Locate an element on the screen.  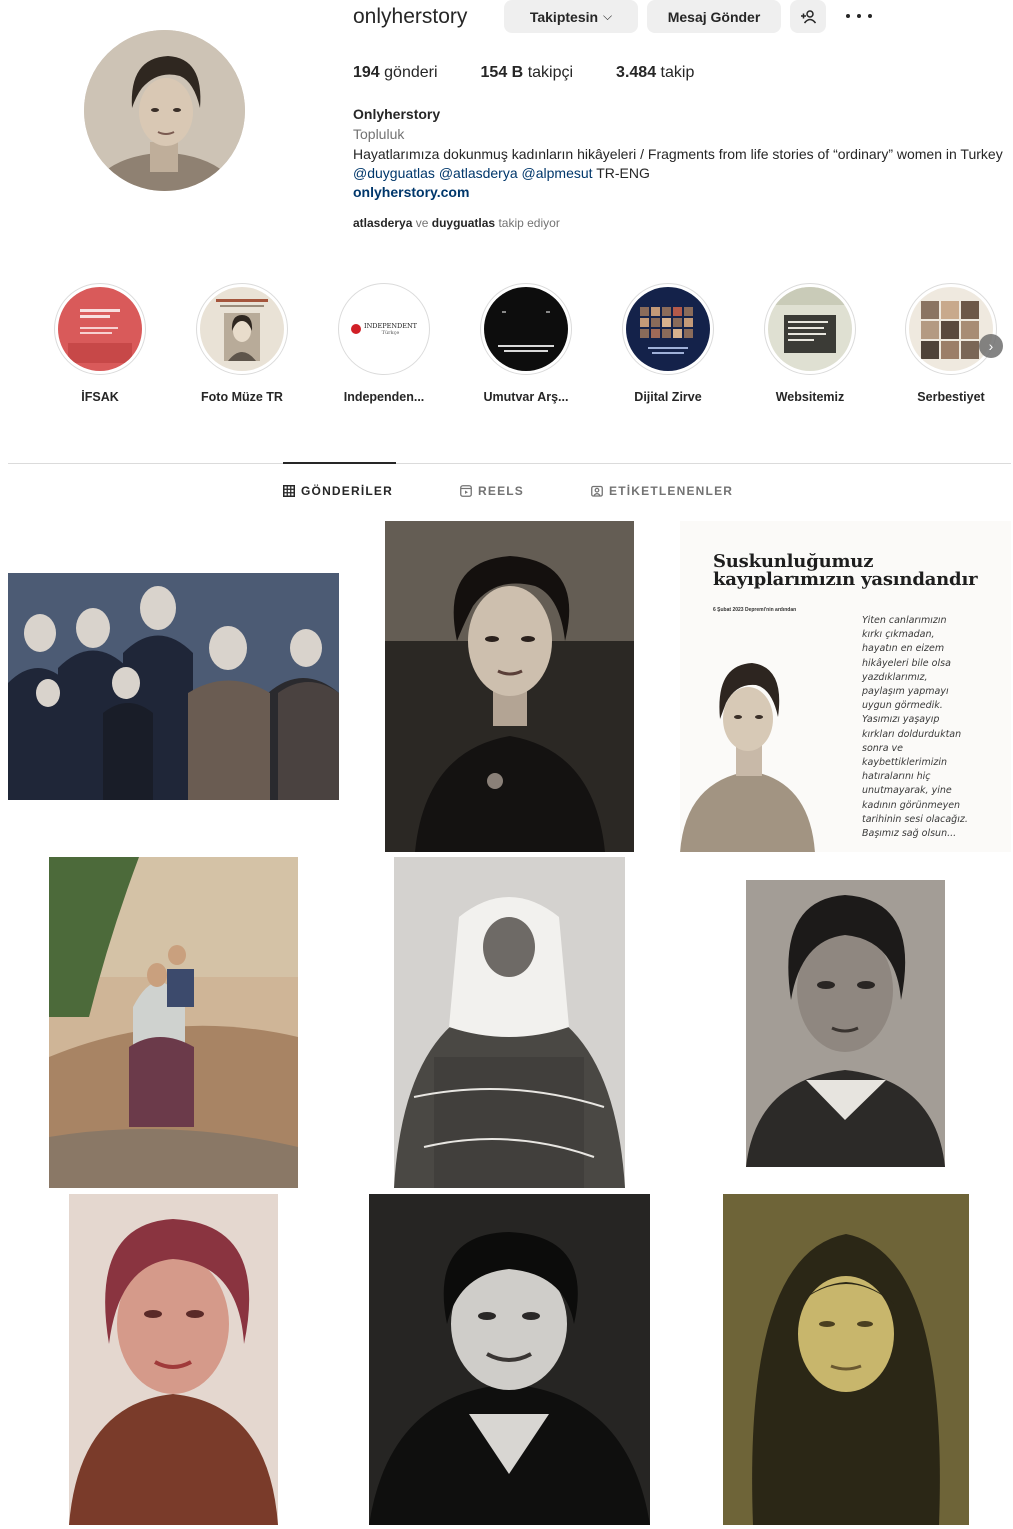
following-stat: 3.484 takip is located at coordinates (655, 73).